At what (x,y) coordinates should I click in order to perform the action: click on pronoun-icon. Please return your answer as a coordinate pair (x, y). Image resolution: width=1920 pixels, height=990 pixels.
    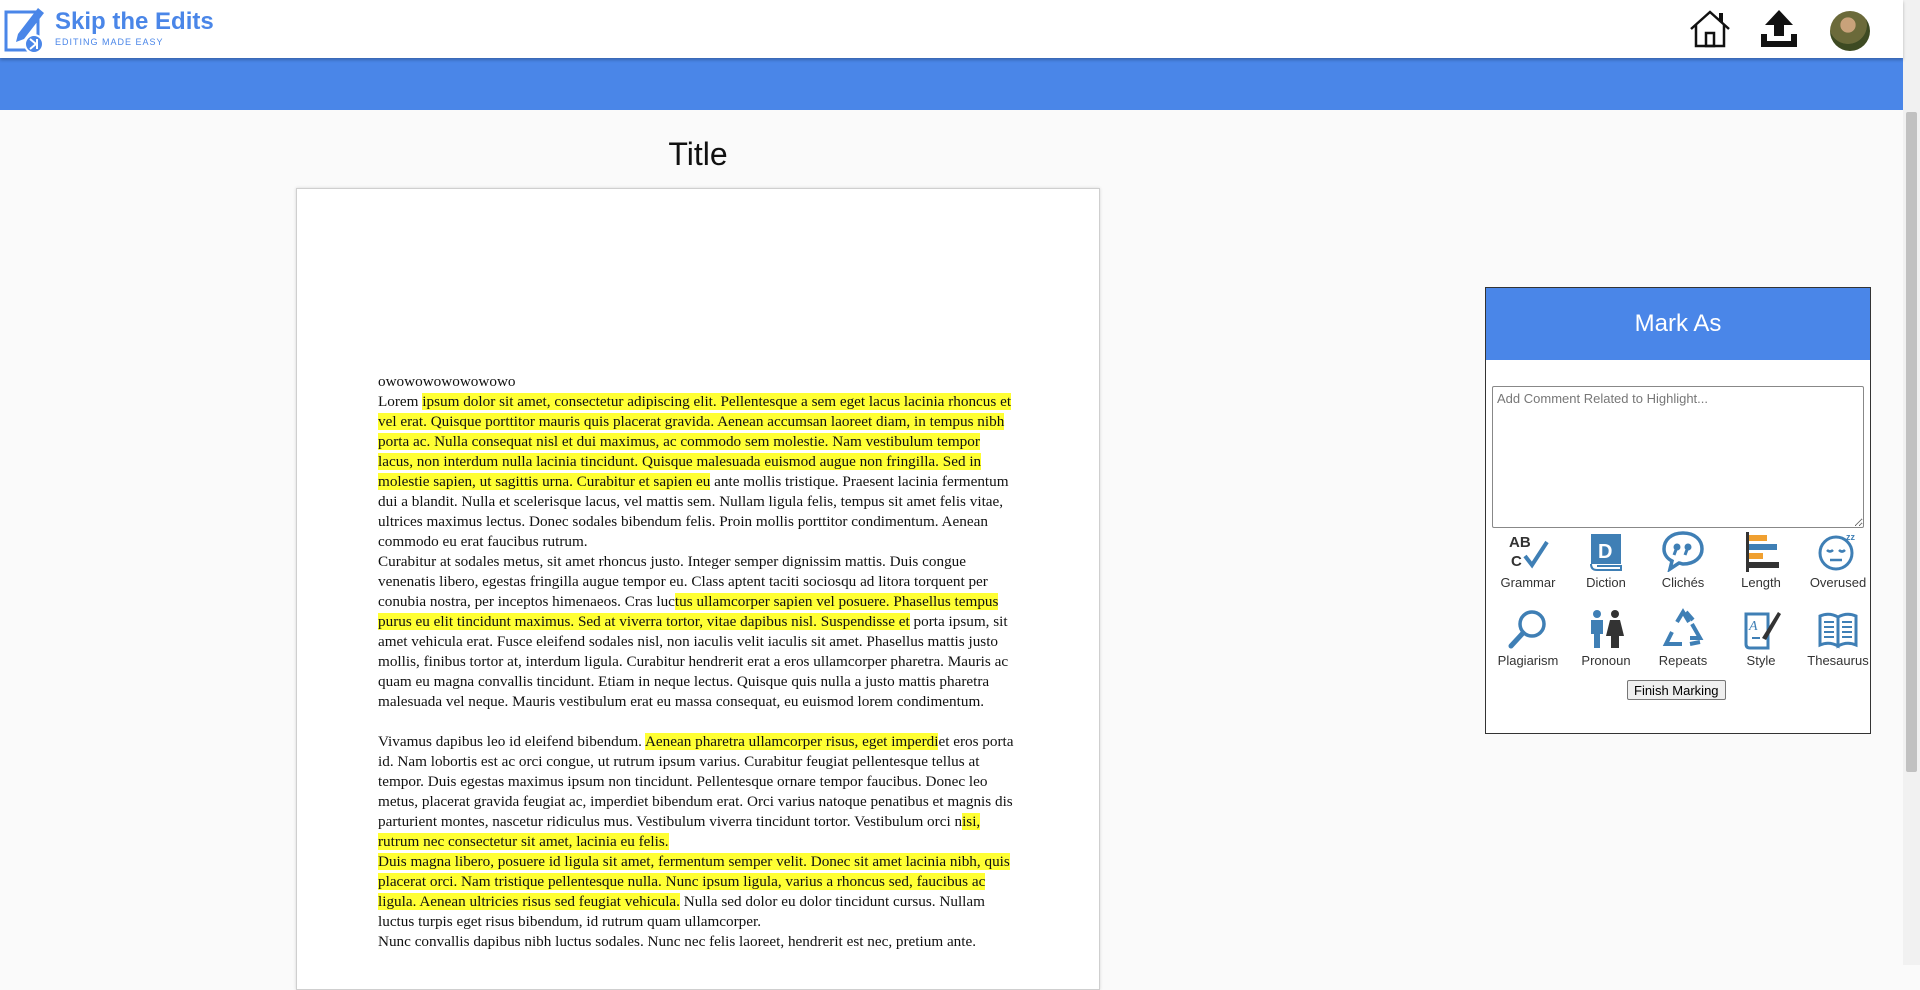
    Looking at the image, I should click on (1607, 629).